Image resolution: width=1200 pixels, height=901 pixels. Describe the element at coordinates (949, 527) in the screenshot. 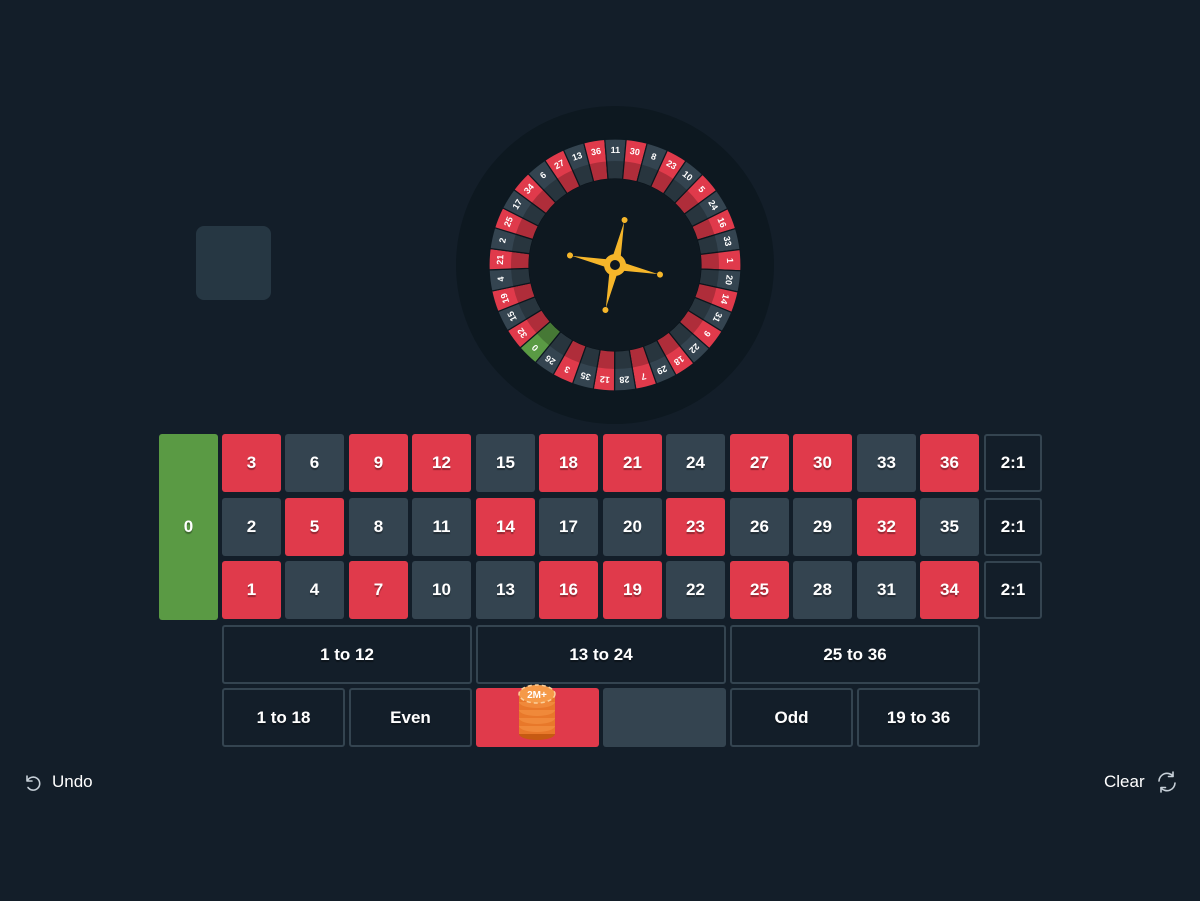

I see `number-cell: 35` at that location.